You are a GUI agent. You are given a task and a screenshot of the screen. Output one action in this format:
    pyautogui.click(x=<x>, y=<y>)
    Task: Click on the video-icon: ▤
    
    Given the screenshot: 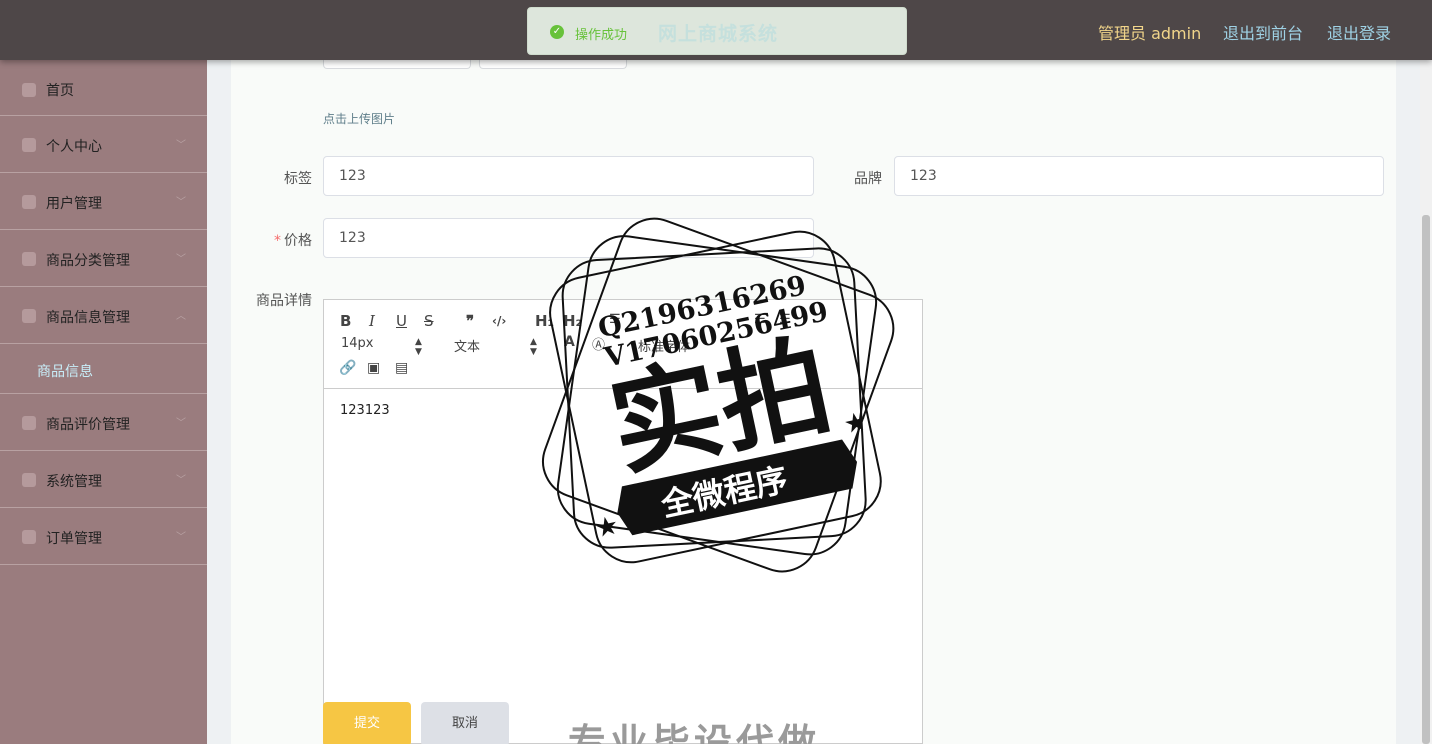 What is the action you would take?
    pyautogui.click(x=401, y=368)
    